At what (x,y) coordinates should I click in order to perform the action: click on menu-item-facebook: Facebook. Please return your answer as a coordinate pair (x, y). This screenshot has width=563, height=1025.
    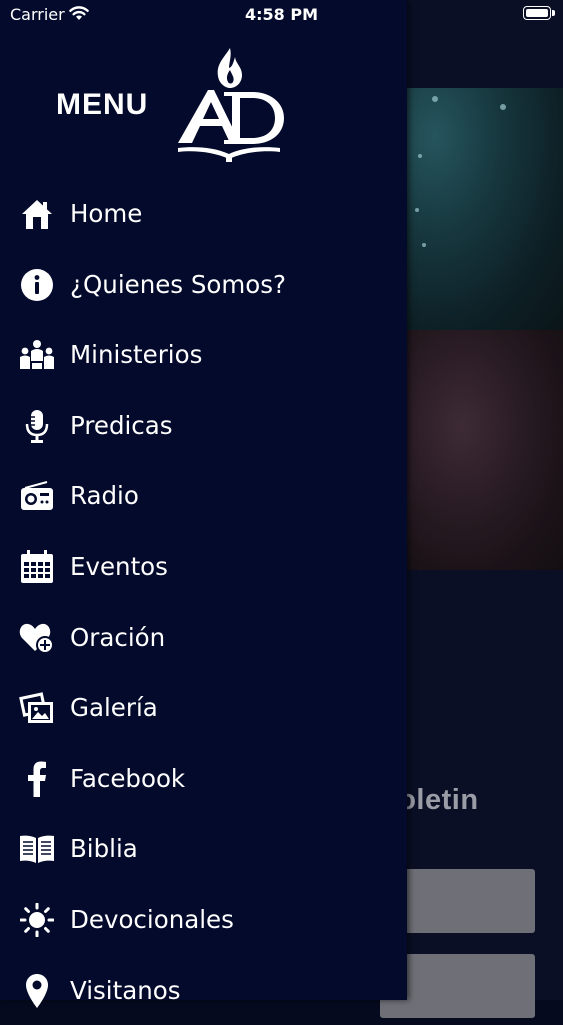
    Looking at the image, I should click on (203, 778).